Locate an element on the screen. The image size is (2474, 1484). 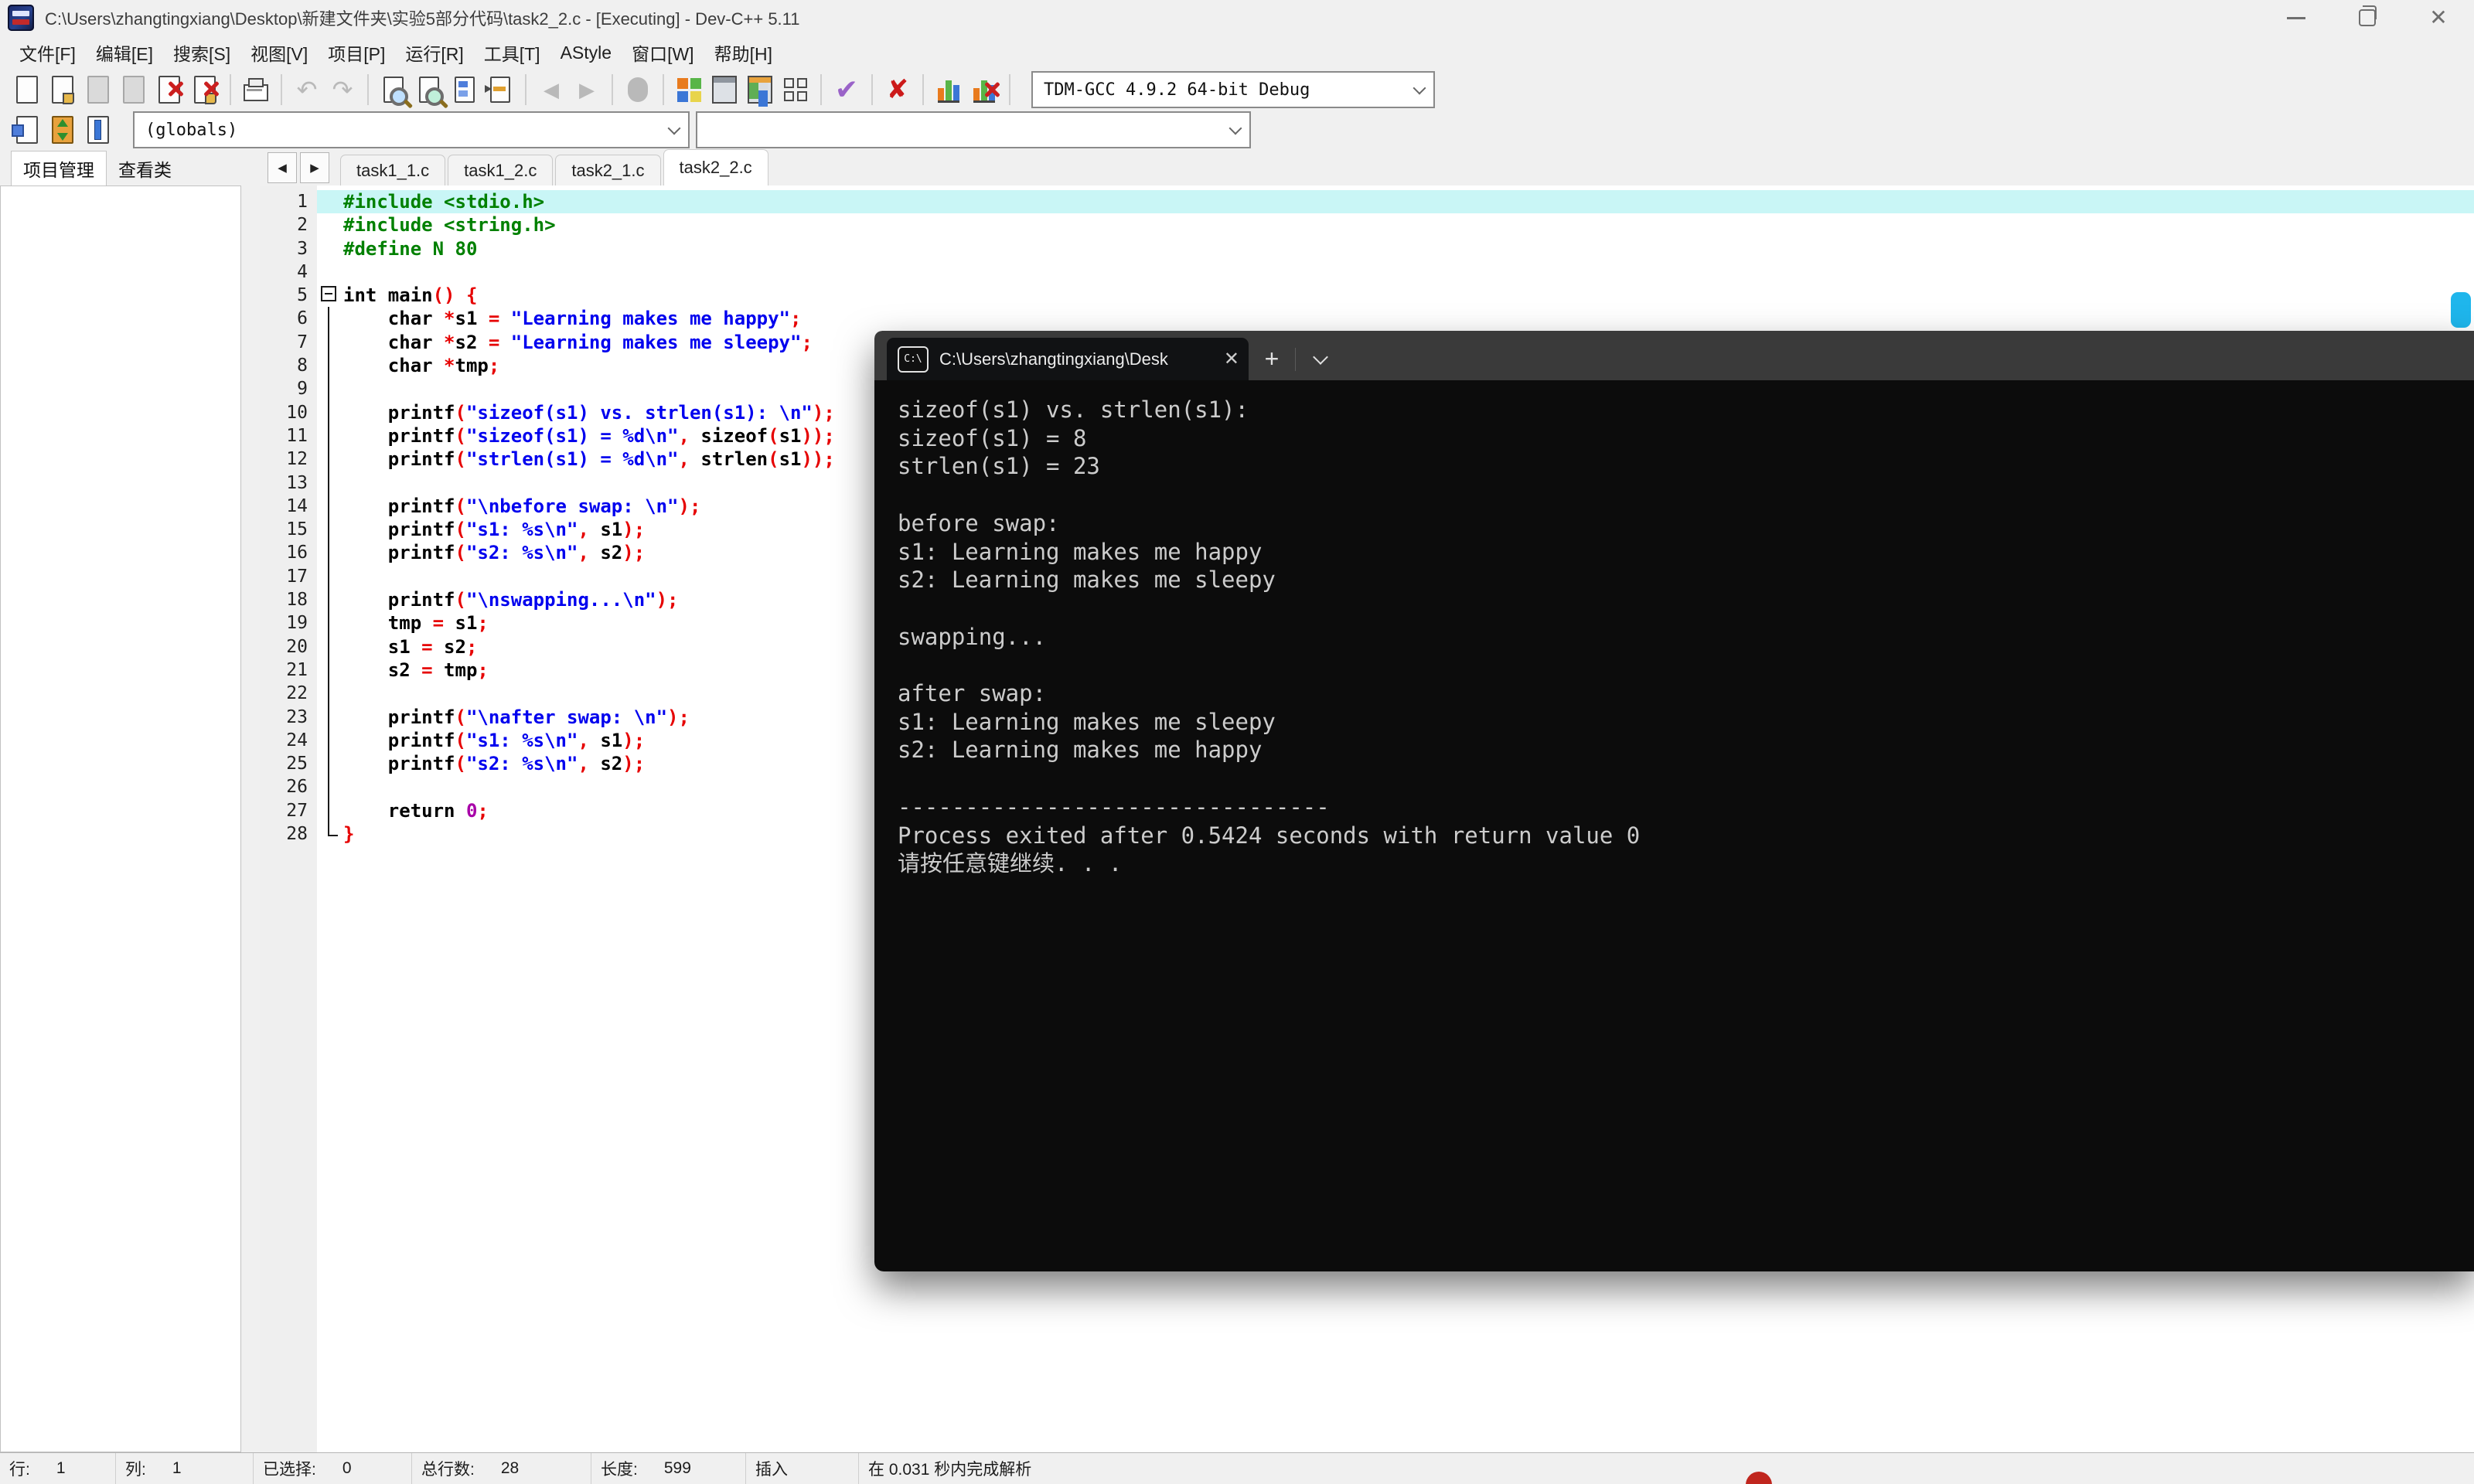
replace-button is located at coordinates (464, 89).